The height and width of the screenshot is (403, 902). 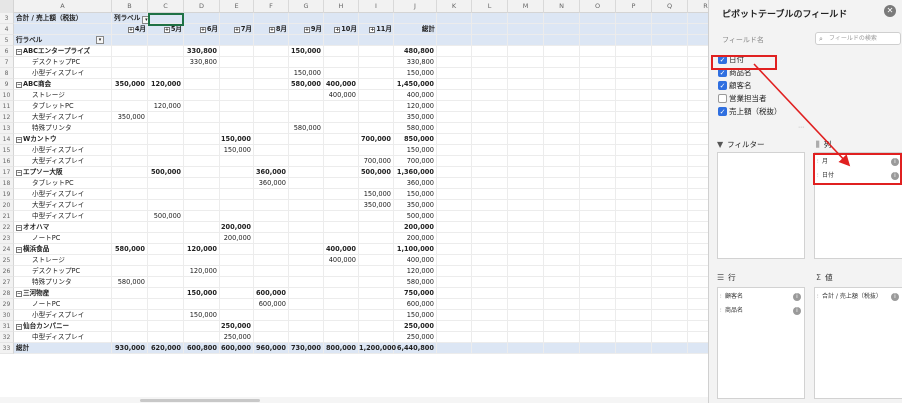 What do you see at coordinates (809, 85) in the screenshot?
I see `field-item: ✓ 顧客名` at bounding box center [809, 85].